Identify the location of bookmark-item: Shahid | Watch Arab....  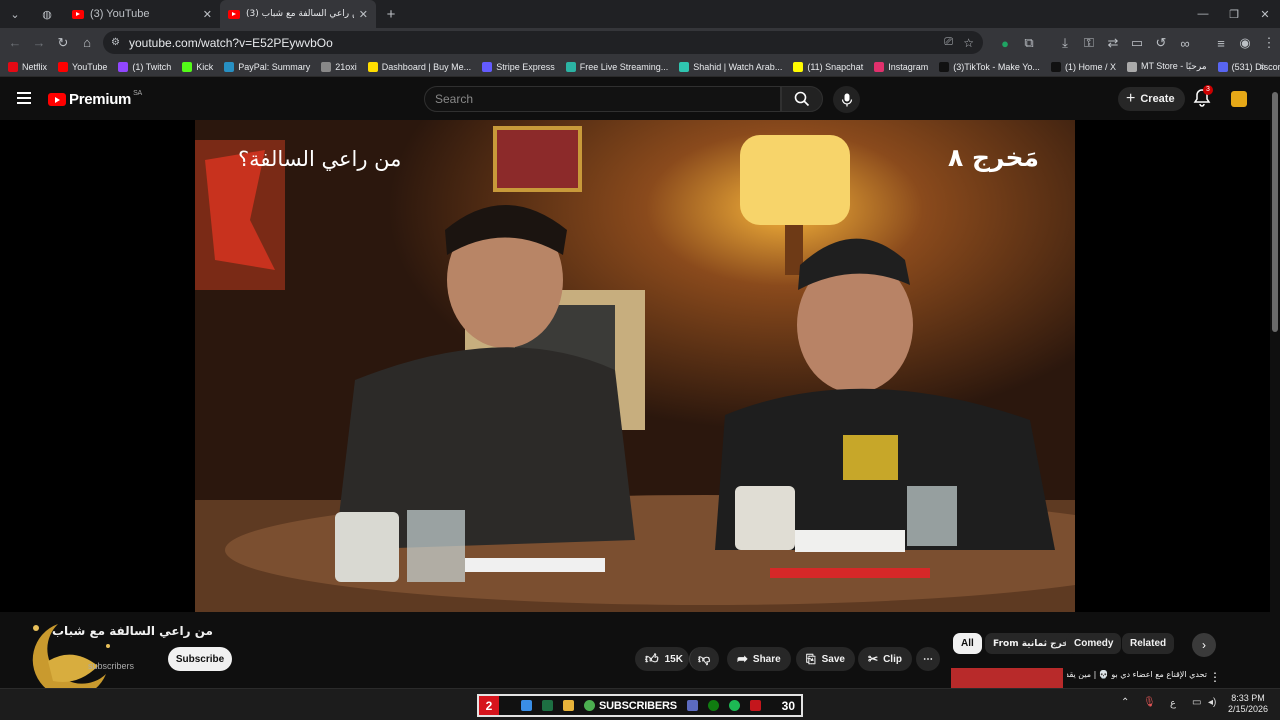
(730, 66).